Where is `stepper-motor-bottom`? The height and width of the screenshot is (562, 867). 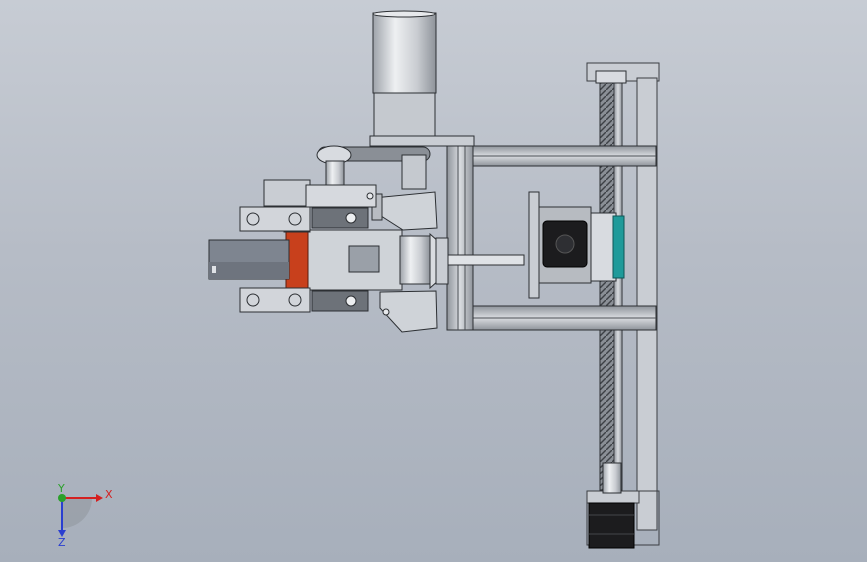 stepper-motor-bottom is located at coordinates (611, 525).